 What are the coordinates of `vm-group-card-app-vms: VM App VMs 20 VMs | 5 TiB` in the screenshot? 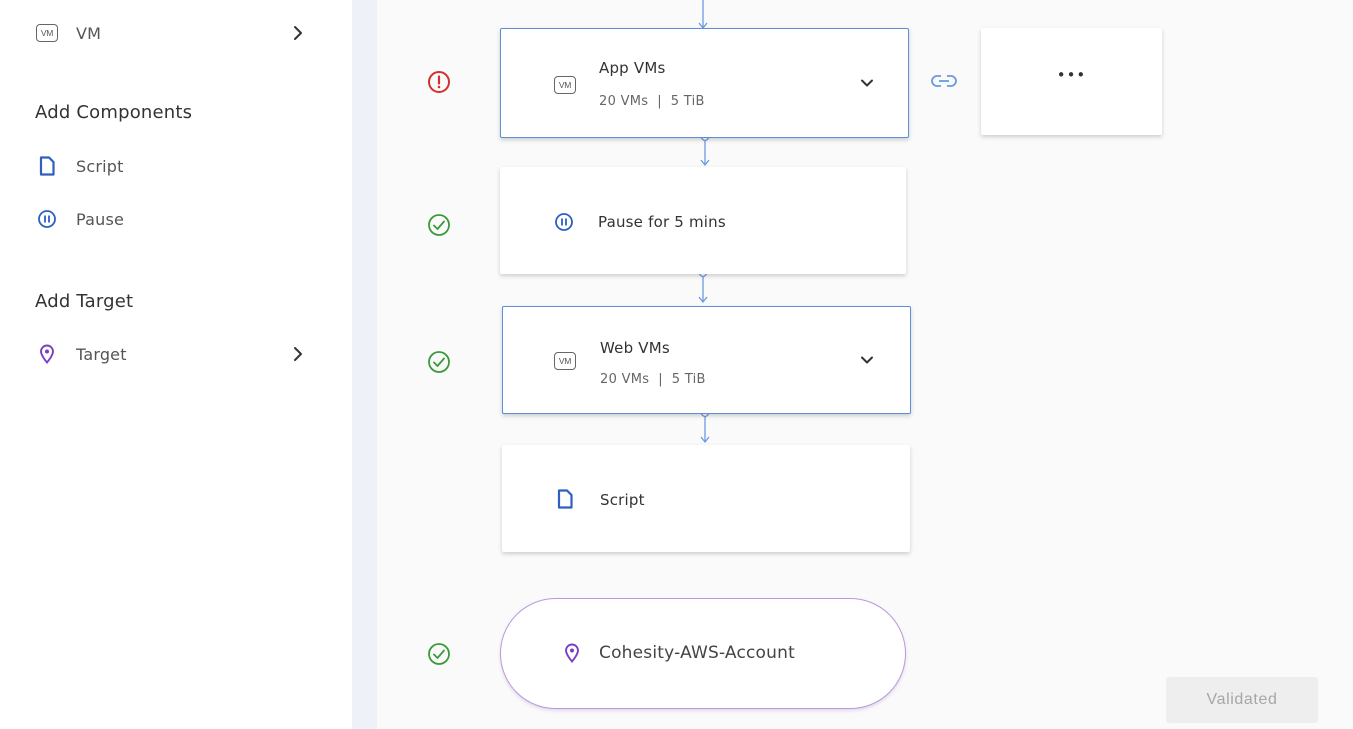 It's located at (704, 83).